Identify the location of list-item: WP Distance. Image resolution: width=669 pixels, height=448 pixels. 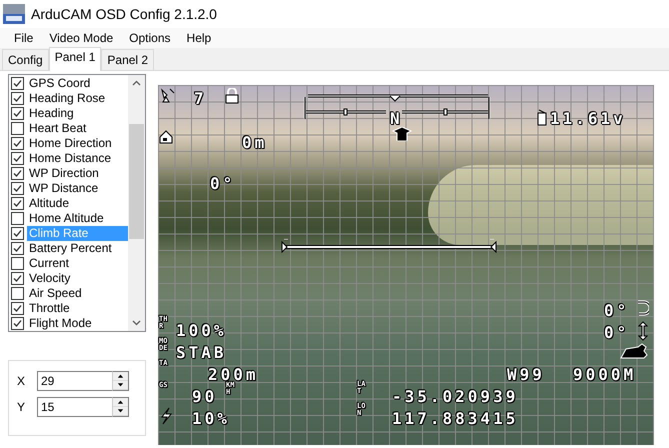
(77, 188).